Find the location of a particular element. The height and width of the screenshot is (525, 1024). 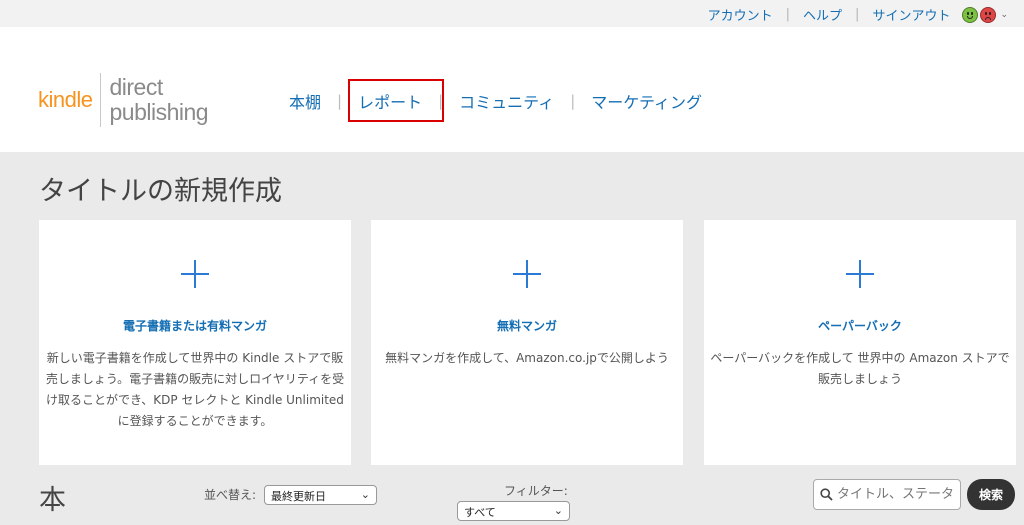

sad-face-icon is located at coordinates (988, 14).